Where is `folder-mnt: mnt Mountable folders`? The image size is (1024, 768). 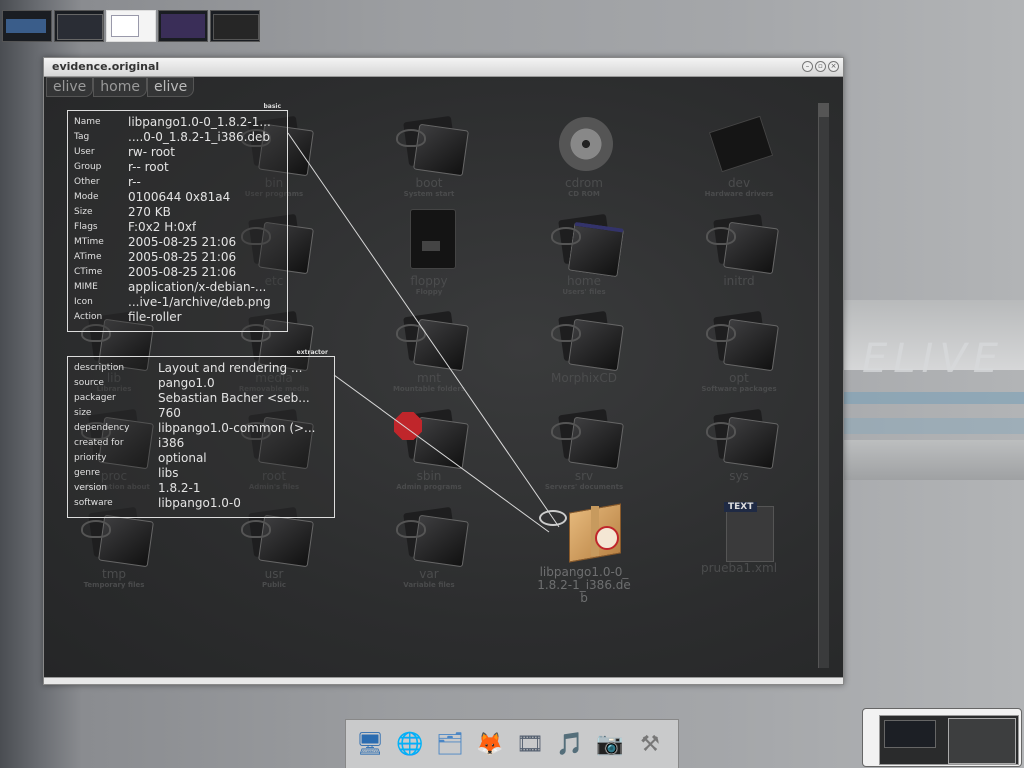
folder-mnt: mnt Mountable folders is located at coordinates (429, 351).